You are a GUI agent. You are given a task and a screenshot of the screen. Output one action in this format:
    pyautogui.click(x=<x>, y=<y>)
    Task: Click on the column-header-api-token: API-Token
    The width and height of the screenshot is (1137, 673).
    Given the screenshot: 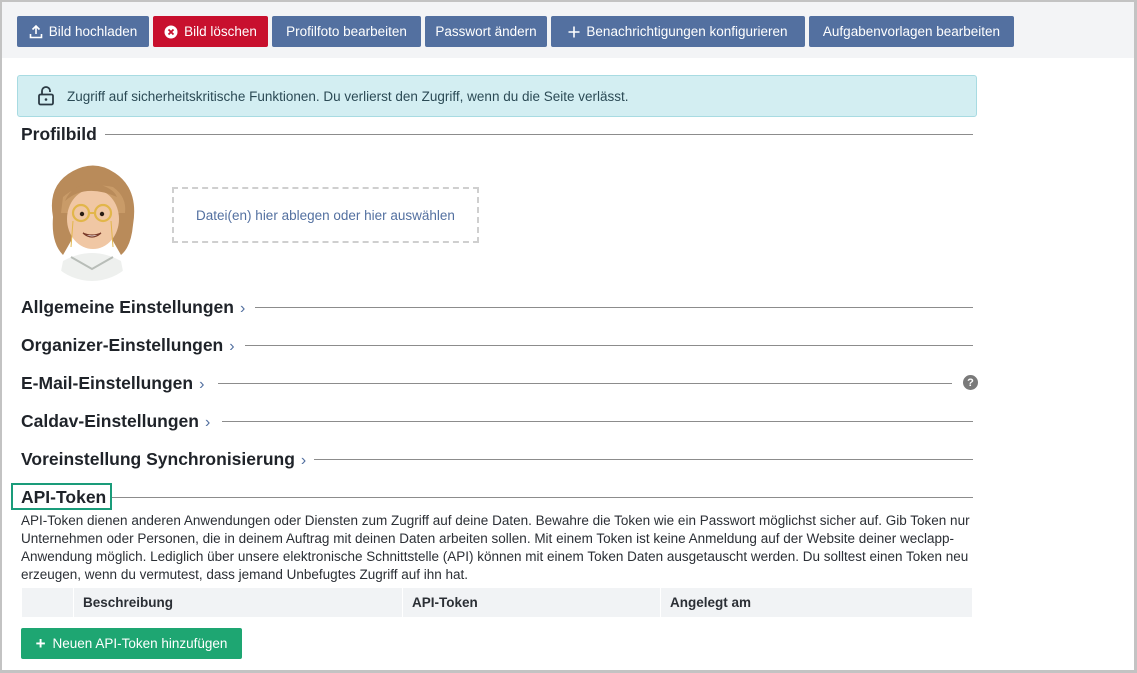 What is the action you would take?
    pyautogui.click(x=531, y=602)
    